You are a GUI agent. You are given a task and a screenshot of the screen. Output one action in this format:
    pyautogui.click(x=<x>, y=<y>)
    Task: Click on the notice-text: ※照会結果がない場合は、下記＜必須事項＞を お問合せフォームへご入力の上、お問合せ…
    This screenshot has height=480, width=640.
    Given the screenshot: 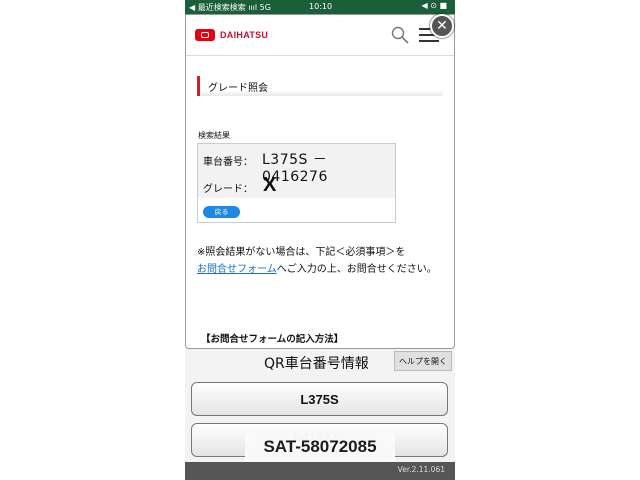 What is the action you would take?
    pyautogui.click(x=322, y=261)
    